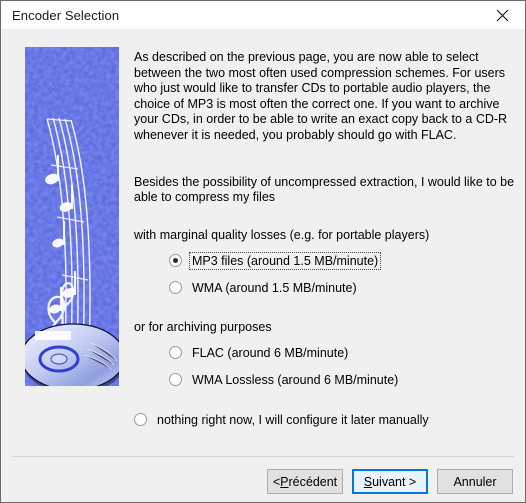 This screenshot has width=526, height=503. I want to click on radio-label-wma: WMA (around 1.5 MB/minute), so click(274, 287).